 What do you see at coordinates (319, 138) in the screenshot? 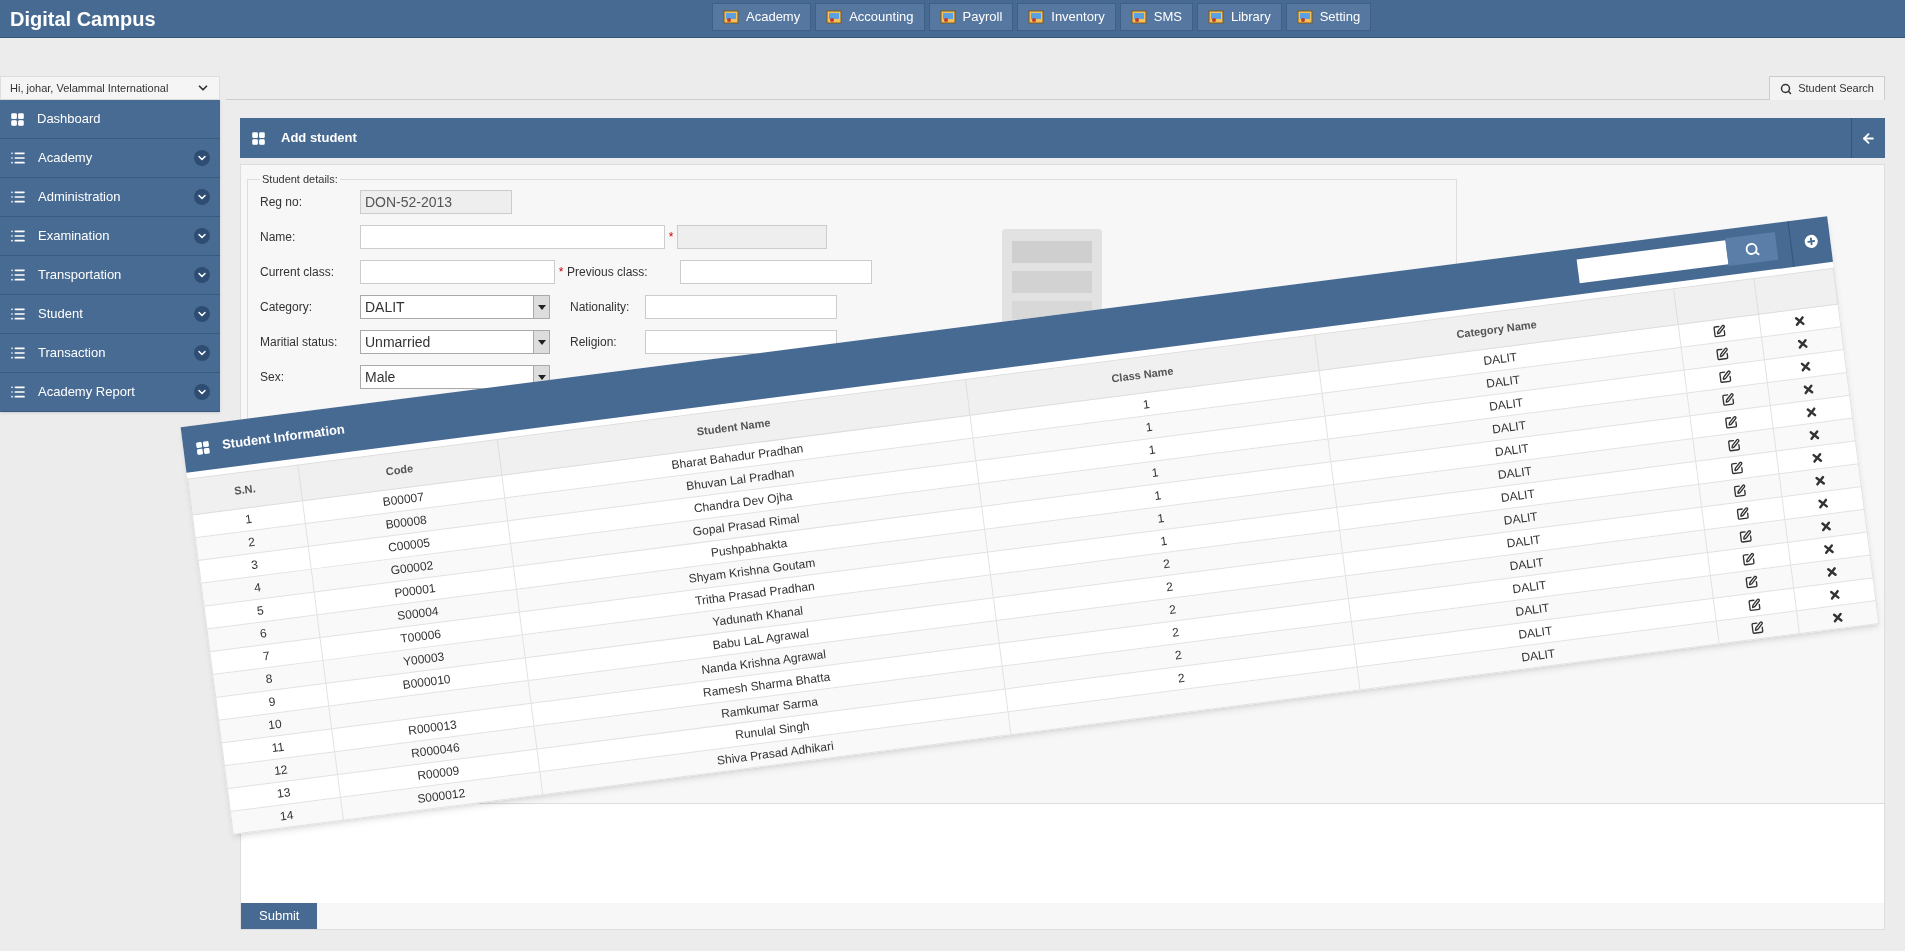
I see `panel-title: Add student` at bounding box center [319, 138].